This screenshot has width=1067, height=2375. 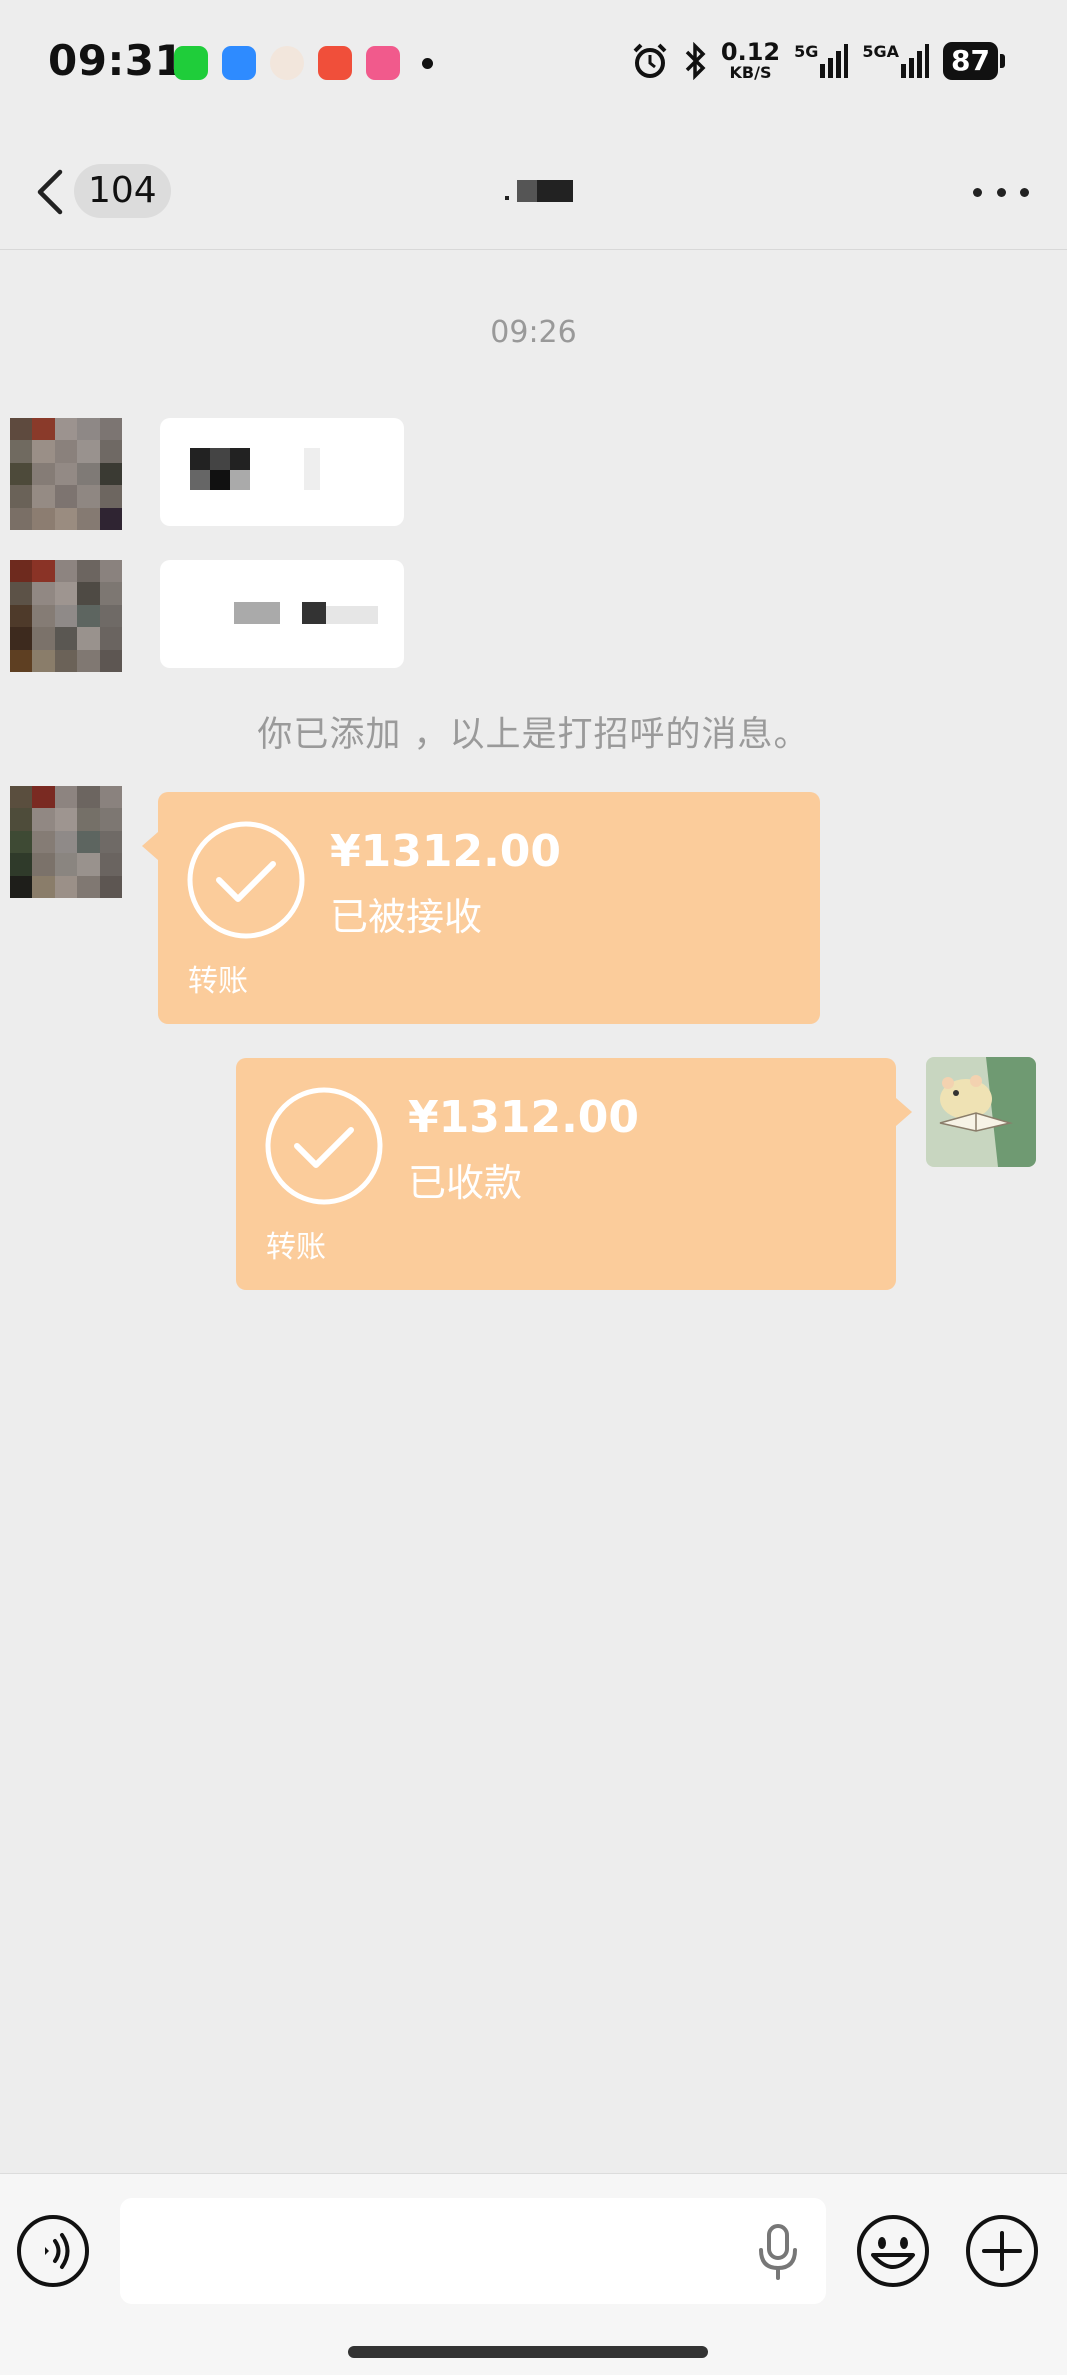 What do you see at coordinates (750, 72) in the screenshot?
I see `network-speed-unit: KB/S` at bounding box center [750, 72].